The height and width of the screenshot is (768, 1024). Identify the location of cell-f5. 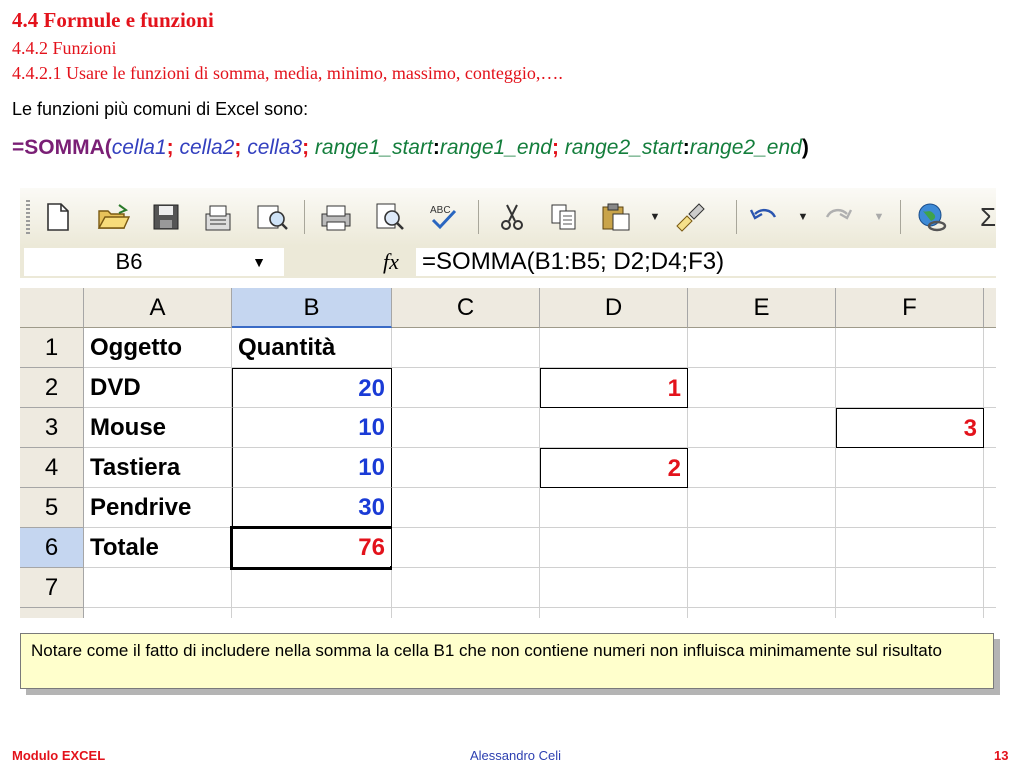
(910, 508).